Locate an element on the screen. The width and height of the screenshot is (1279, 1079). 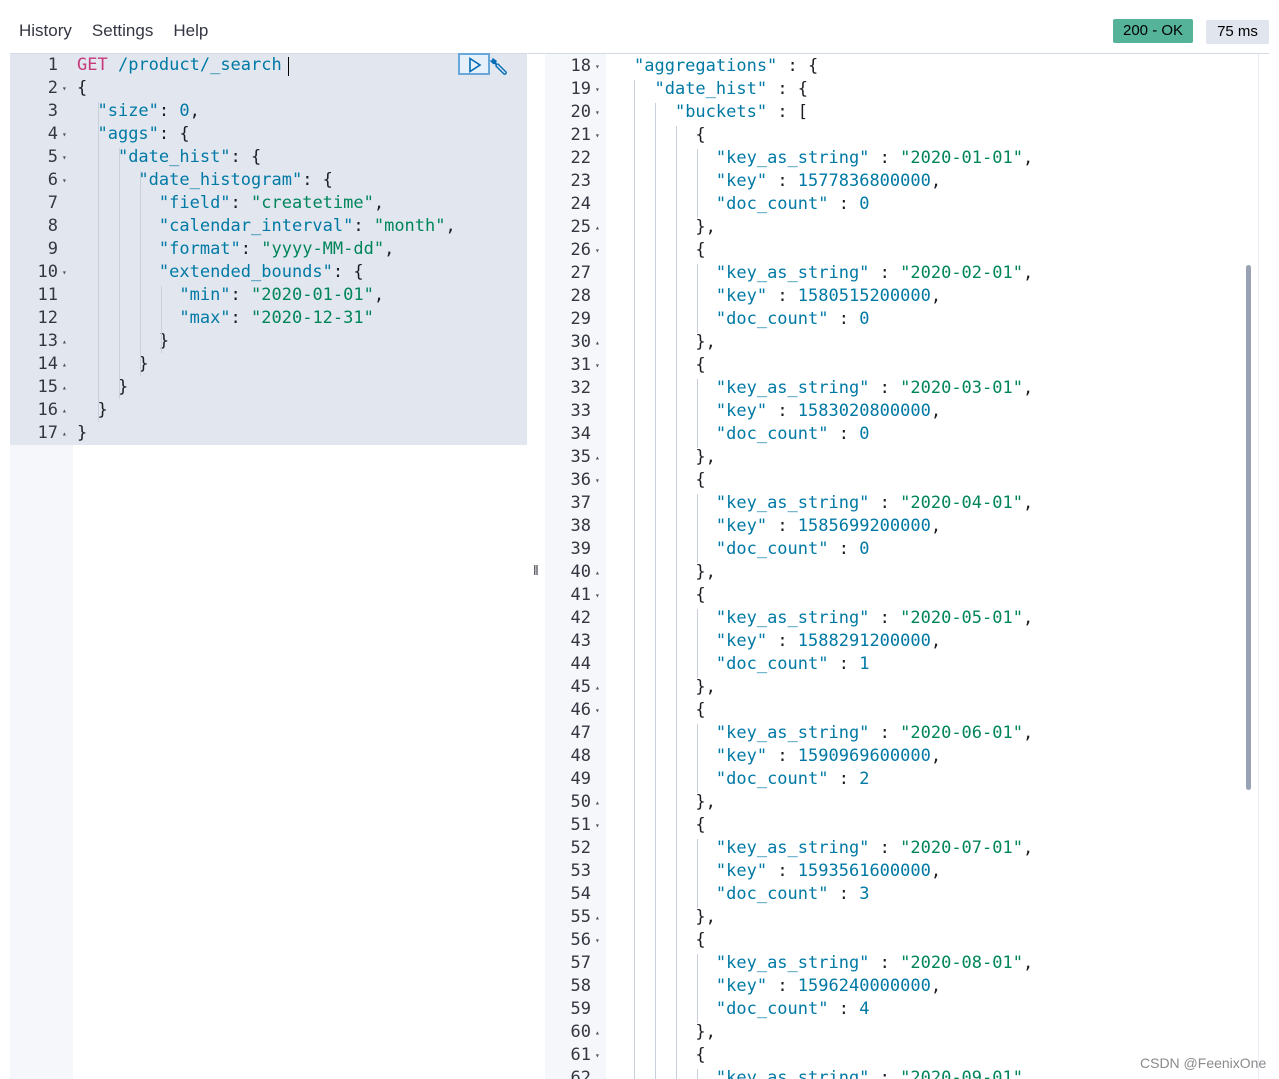
code-token: 1590969600000 is located at coordinates (864, 756).